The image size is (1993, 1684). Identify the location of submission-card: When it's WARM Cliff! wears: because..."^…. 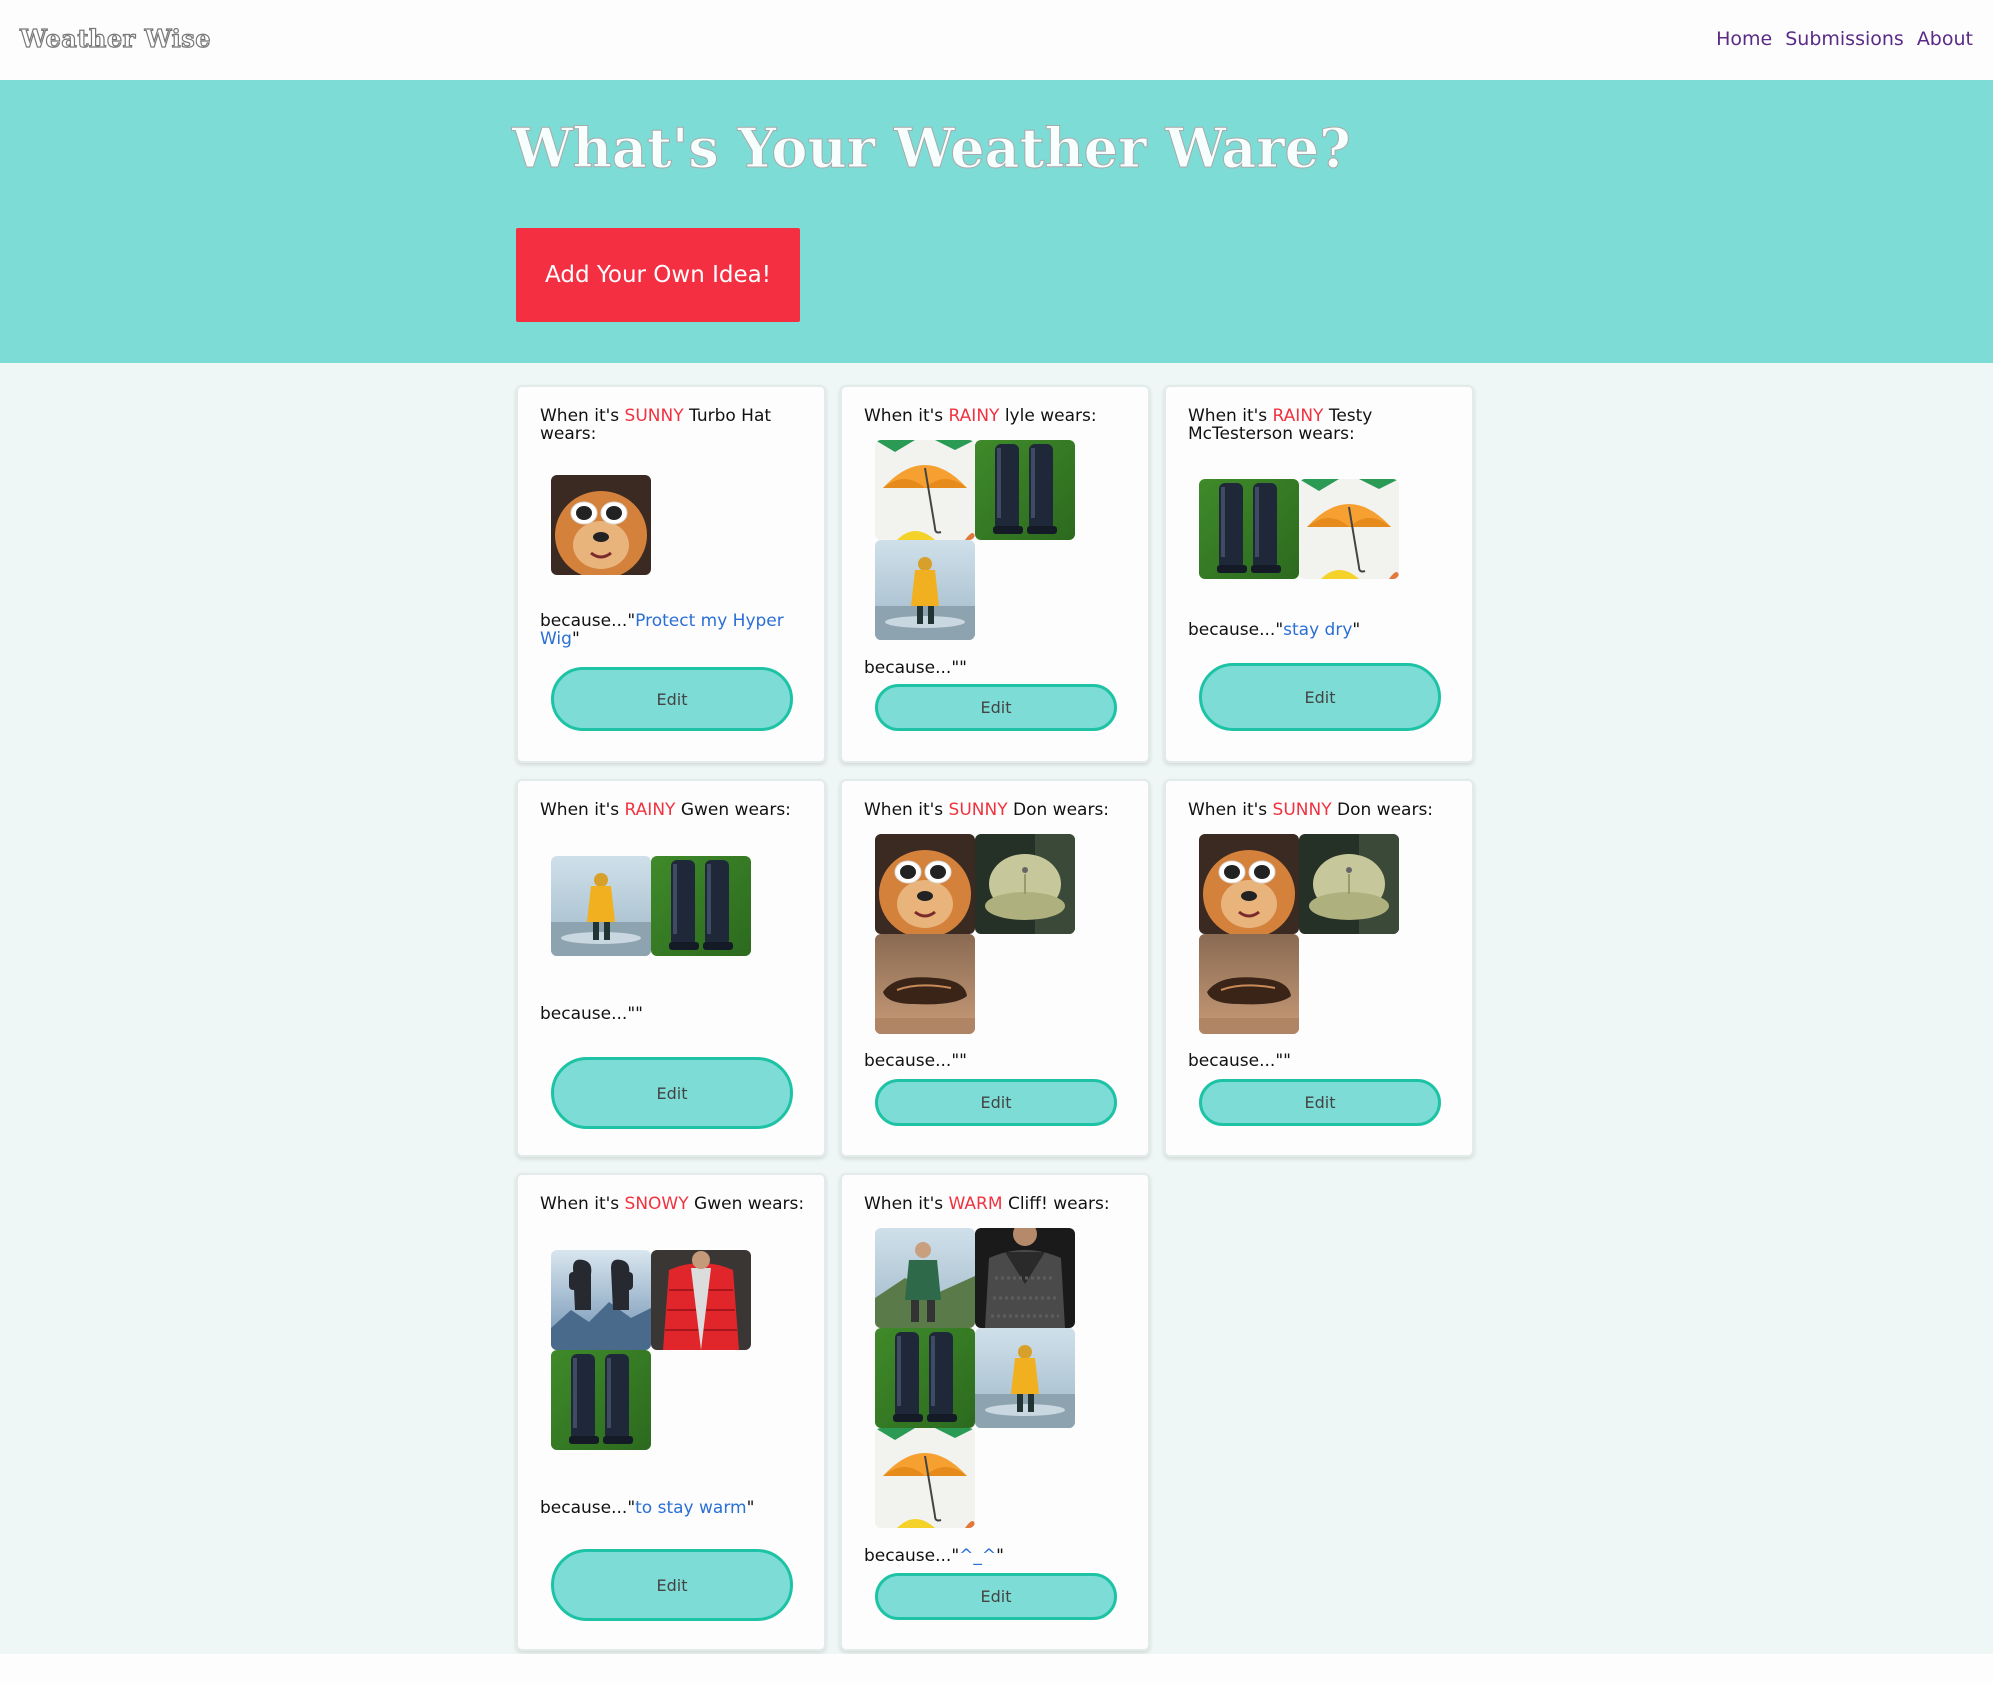
(995, 1412).